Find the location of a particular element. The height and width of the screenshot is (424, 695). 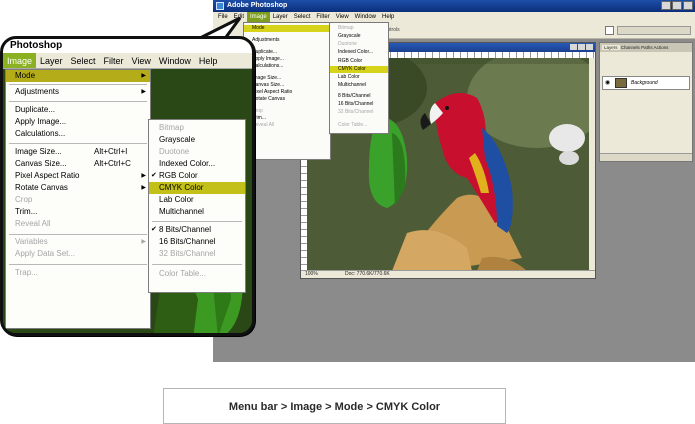

minimize-icon is located at coordinates (666, 5).